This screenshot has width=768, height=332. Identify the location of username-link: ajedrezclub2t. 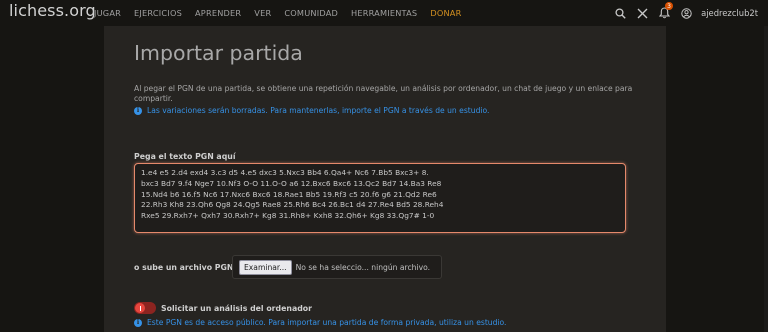
(729, 13).